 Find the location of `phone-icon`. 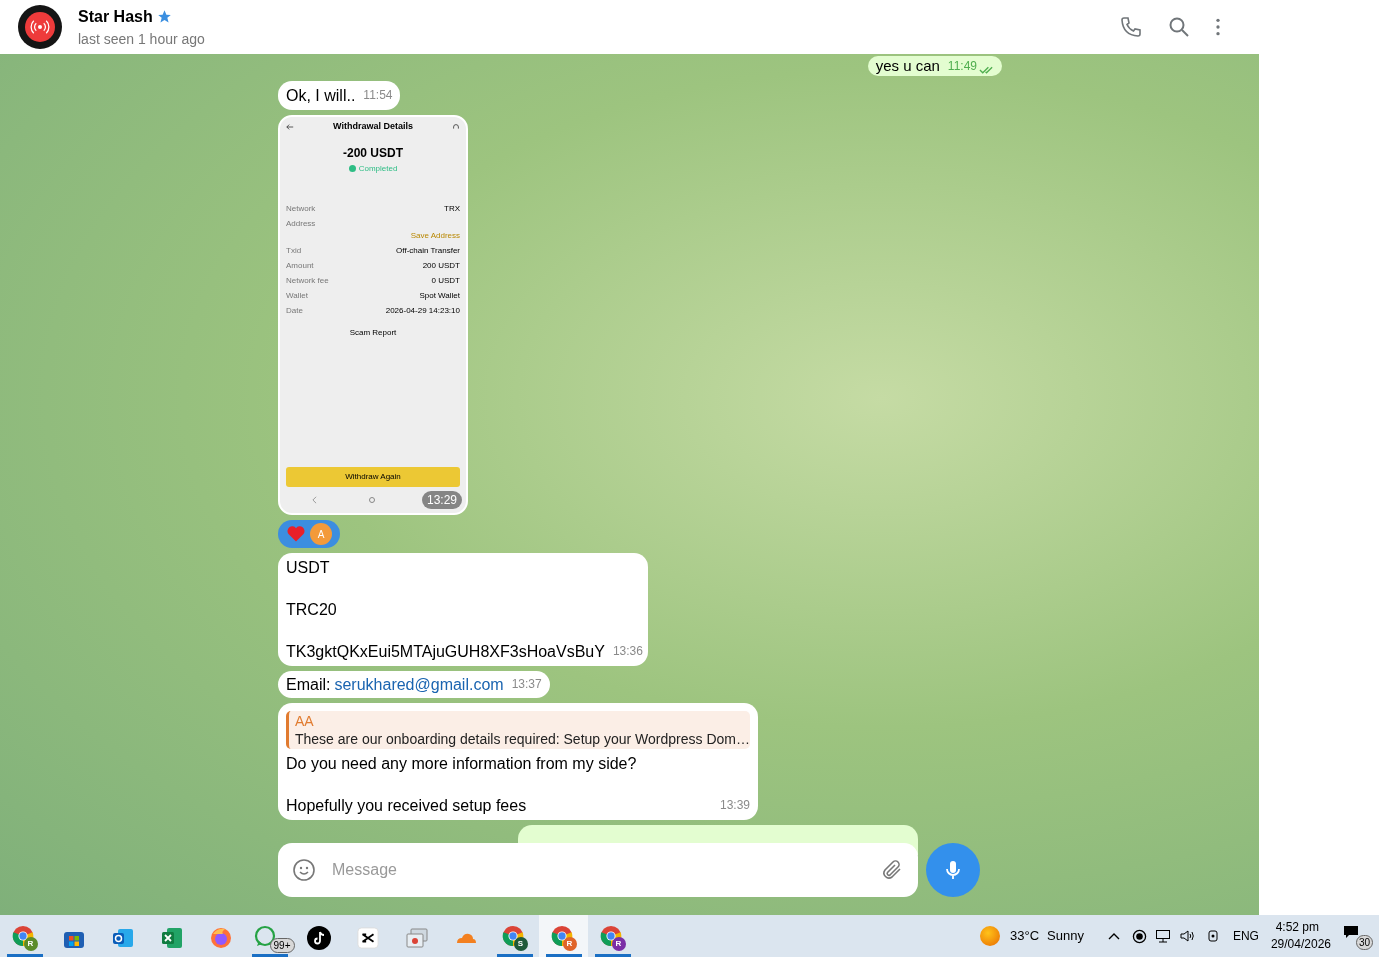

phone-icon is located at coordinates (1131, 27).